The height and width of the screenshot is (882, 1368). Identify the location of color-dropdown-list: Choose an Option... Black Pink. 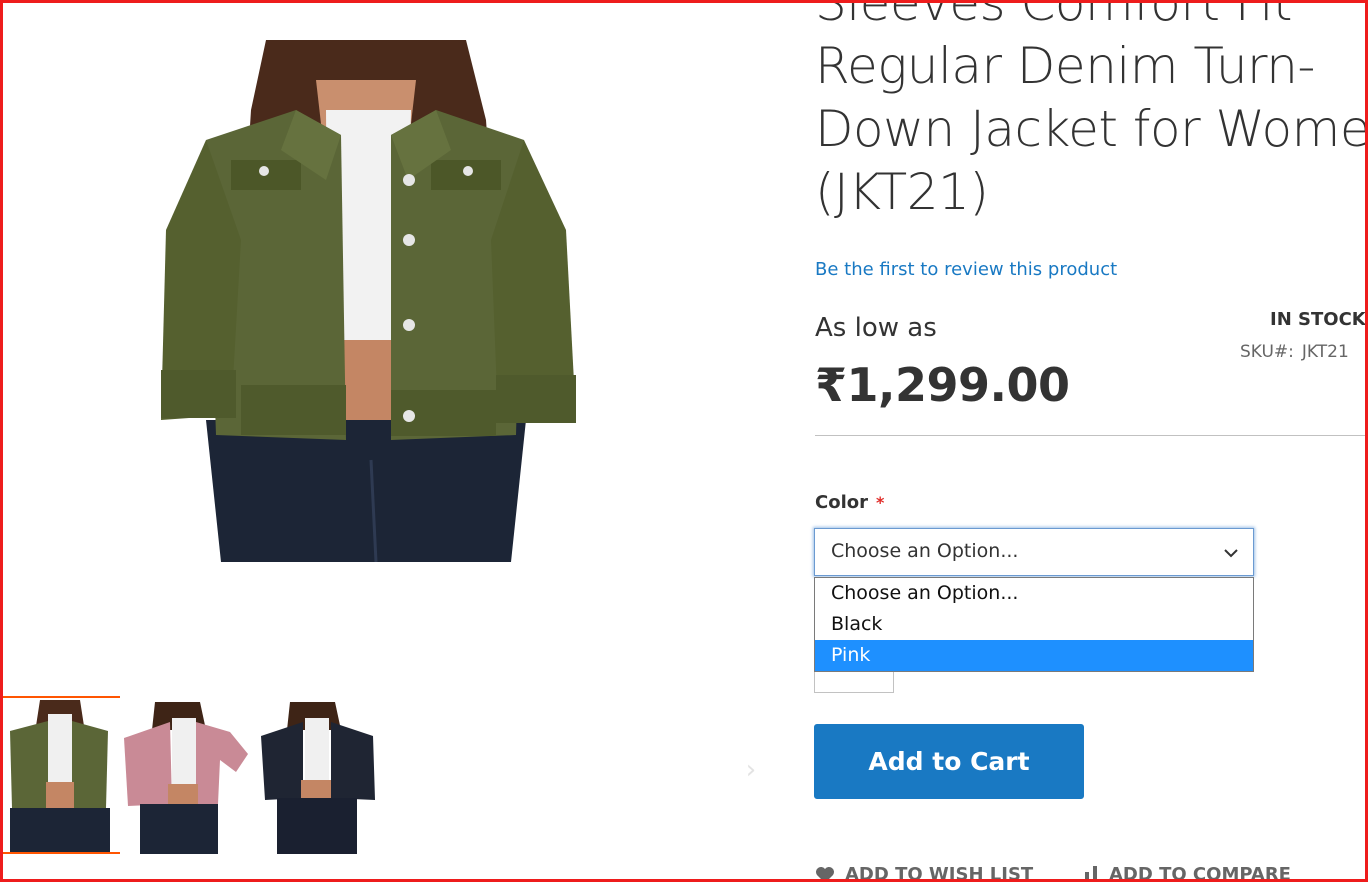
(1034, 624).